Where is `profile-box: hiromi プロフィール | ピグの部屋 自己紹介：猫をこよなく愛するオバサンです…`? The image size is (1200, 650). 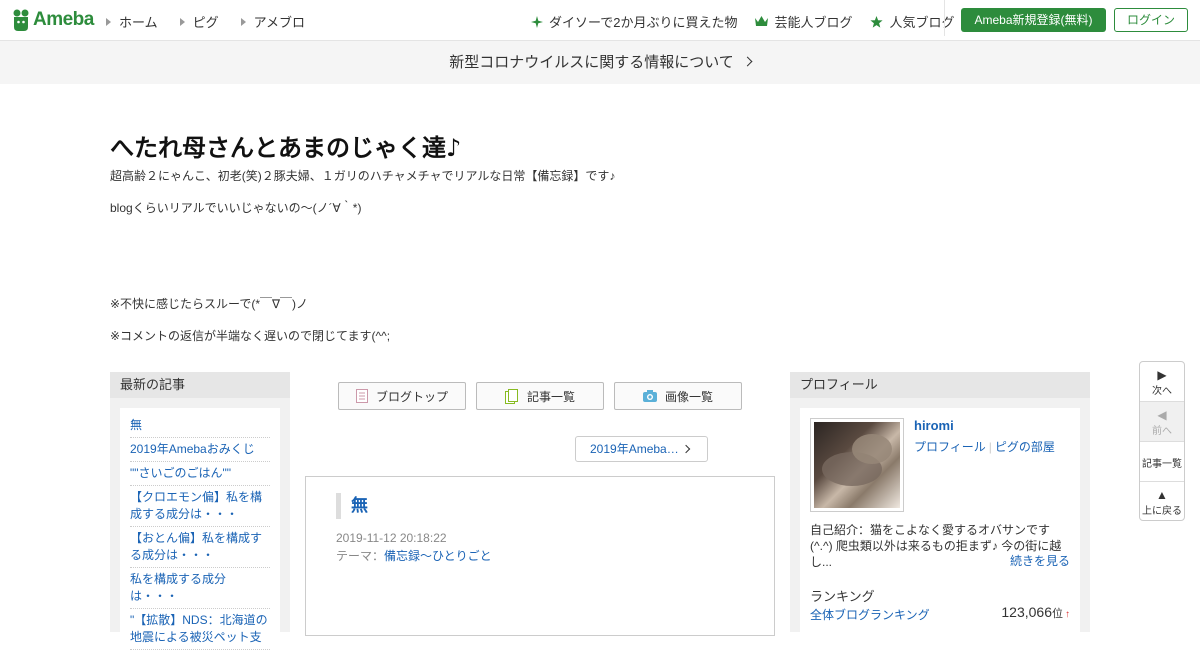
profile-box: hiromi プロフィール | ピグの部屋 自己紹介：猫をこよなく愛するオバサンです… is located at coordinates (940, 523).